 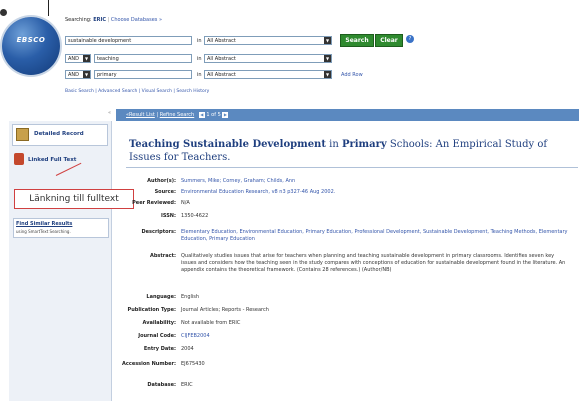 I want to click on field-value: N/A, so click(x=185, y=203).